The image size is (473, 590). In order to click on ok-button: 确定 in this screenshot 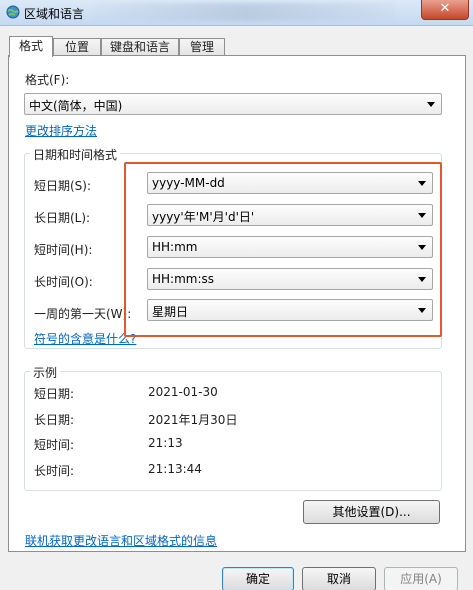, I will do `click(258, 578)`.